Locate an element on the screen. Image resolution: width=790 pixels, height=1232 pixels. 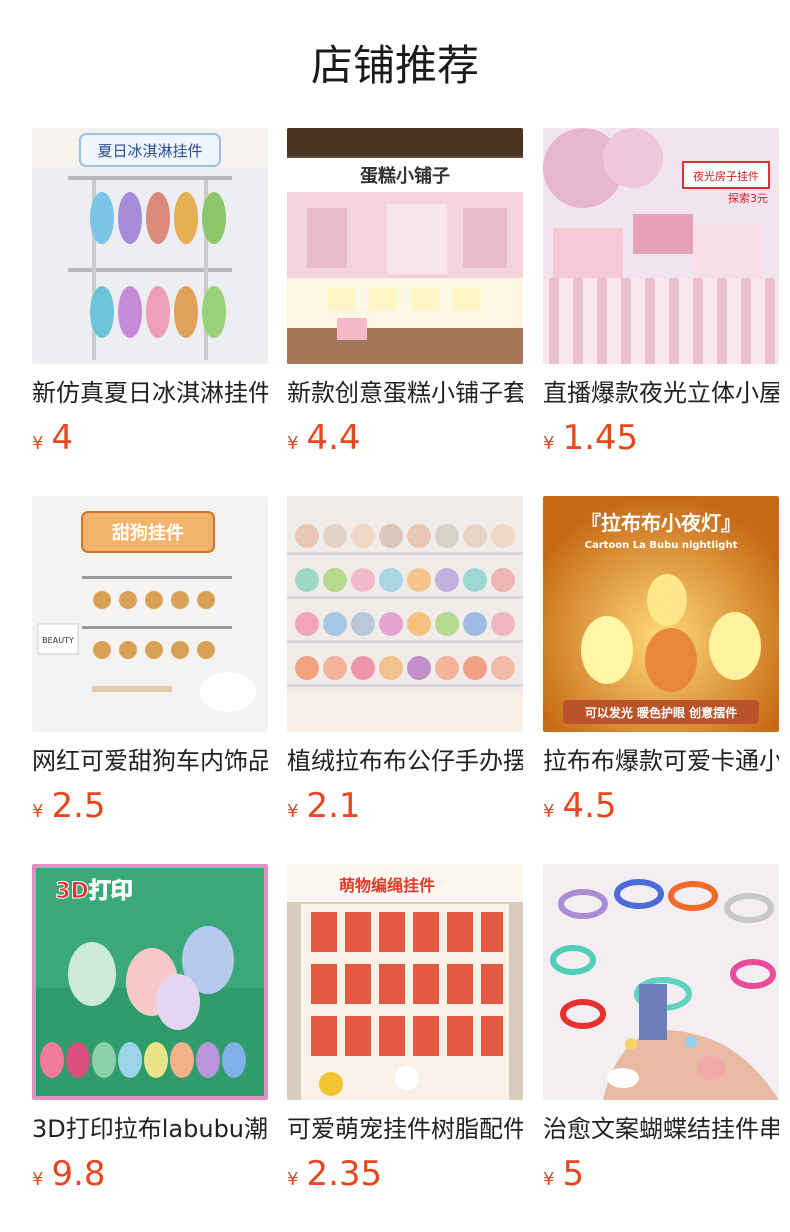
product-price: ¥2.1 is located at coordinates (324, 806).